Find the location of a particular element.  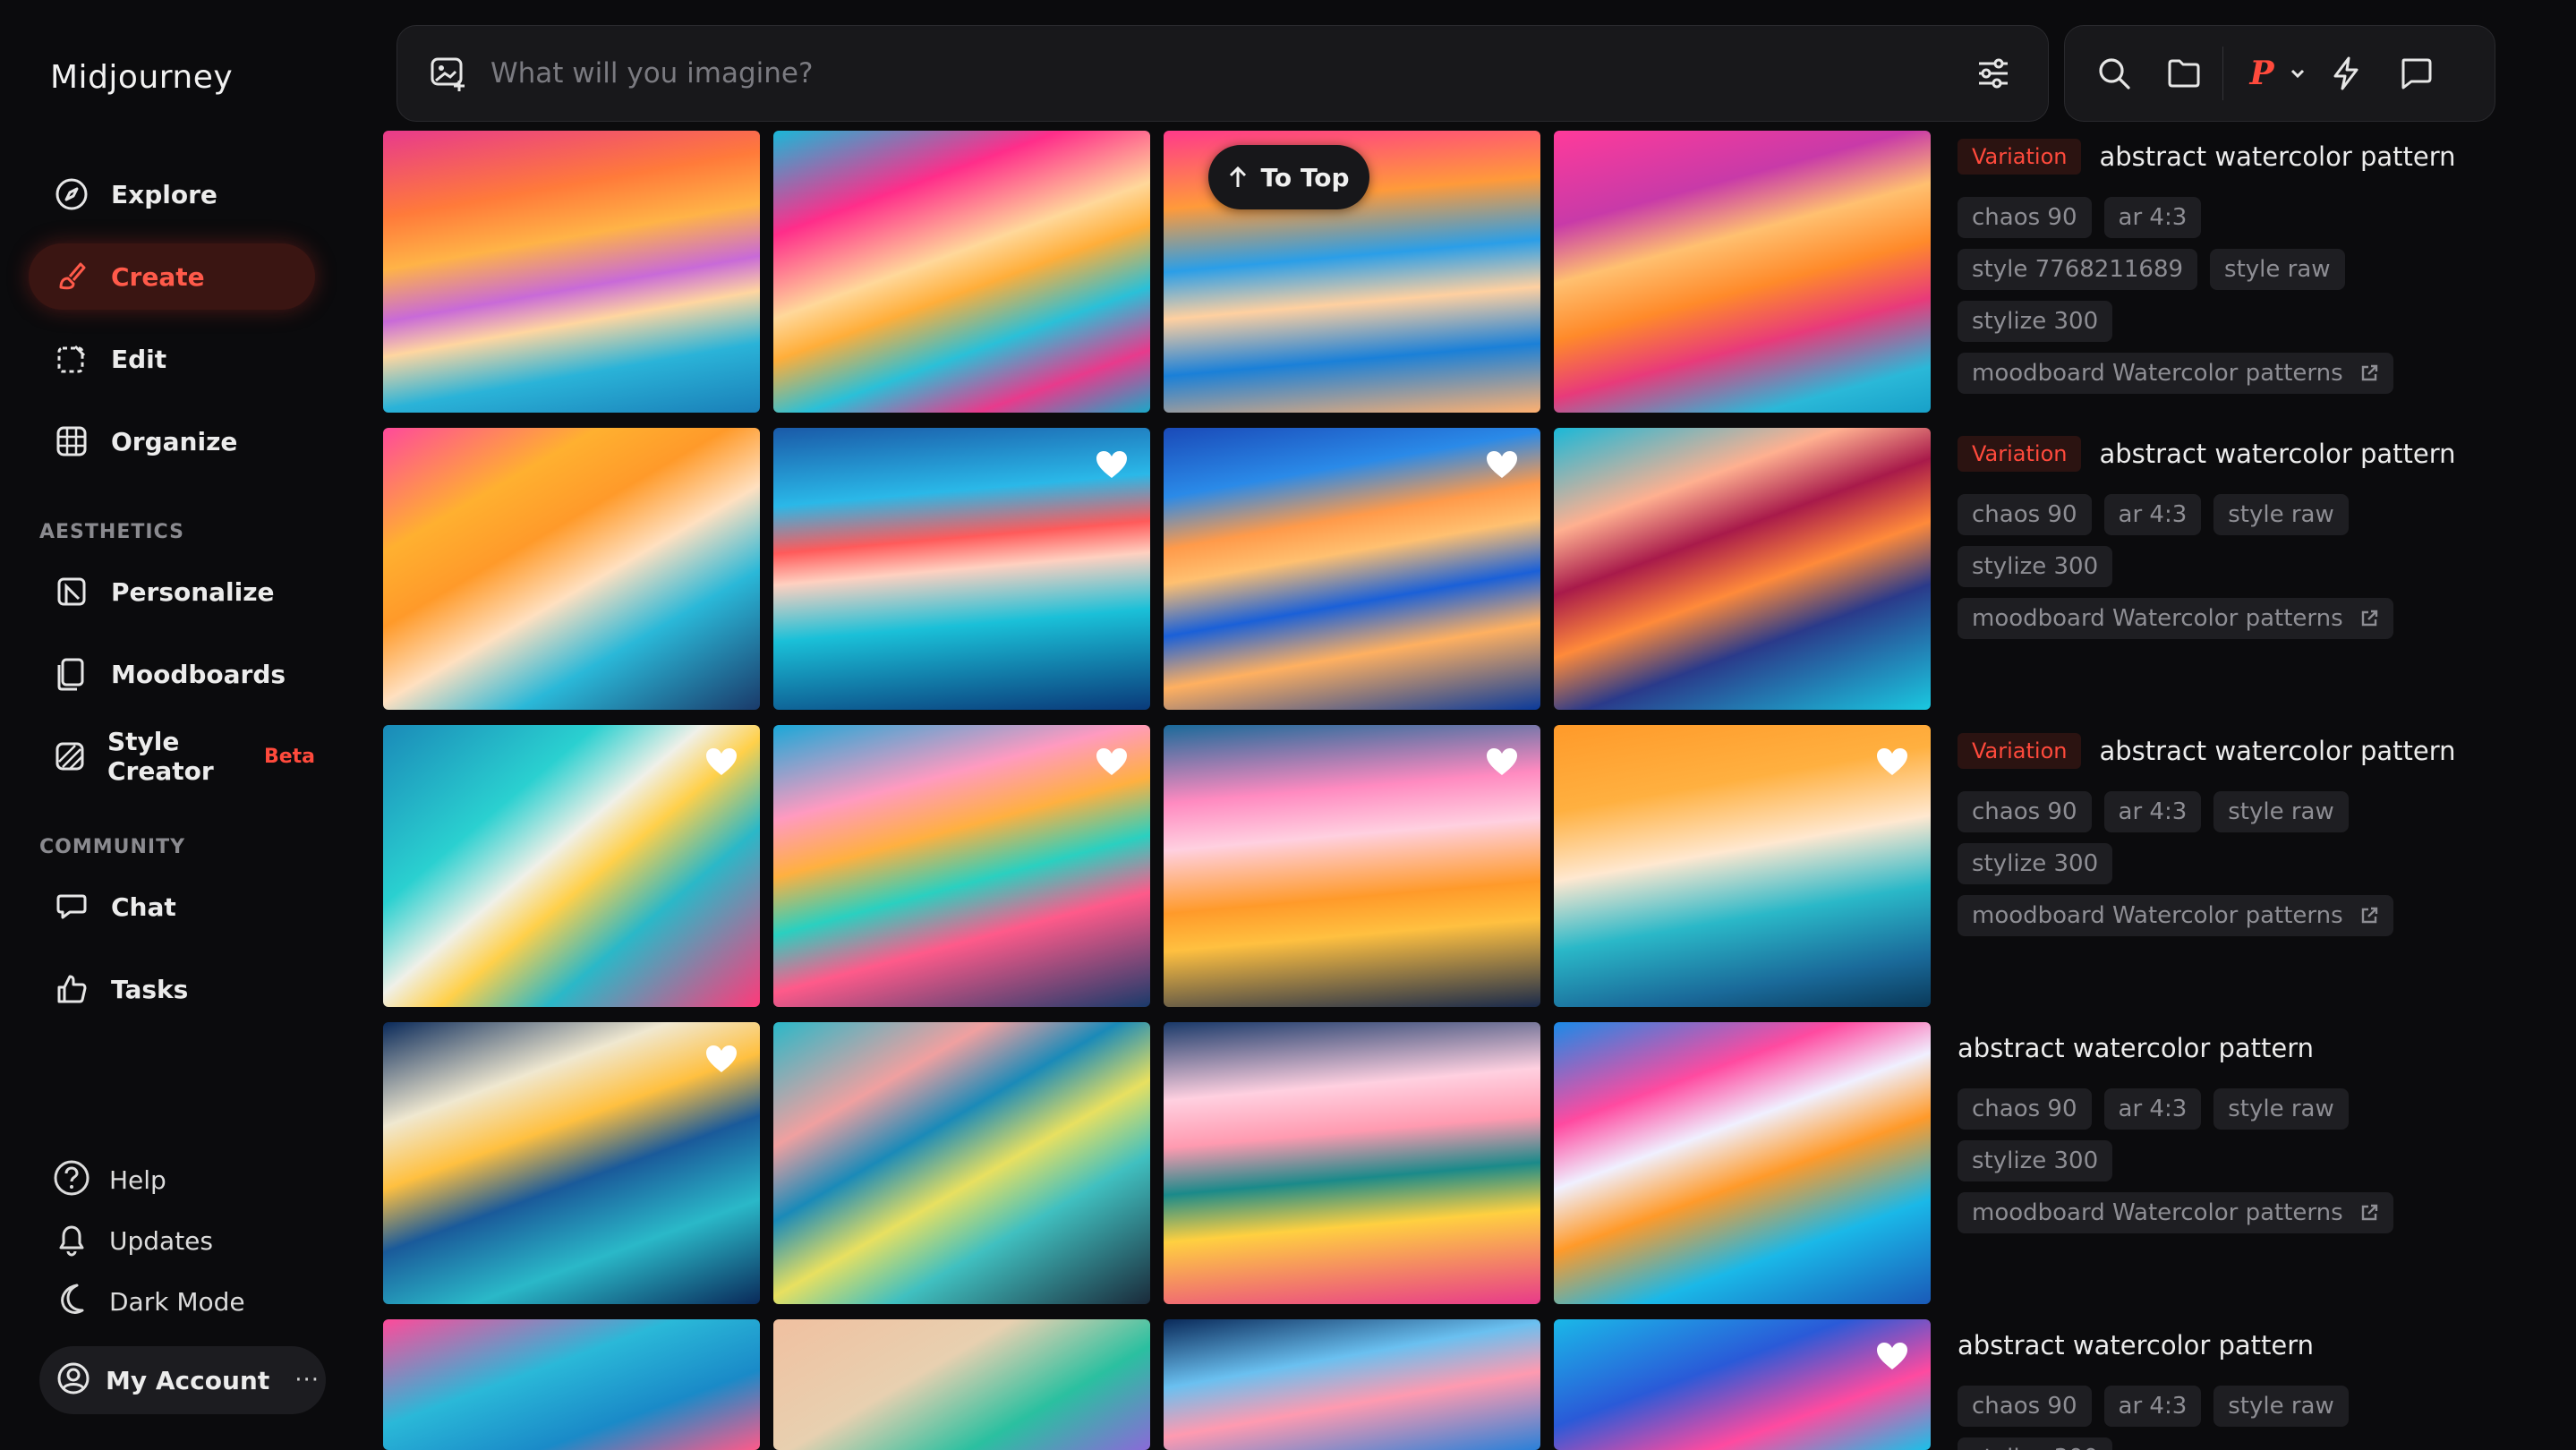

to-top-button: To Top is located at coordinates (1288, 177).